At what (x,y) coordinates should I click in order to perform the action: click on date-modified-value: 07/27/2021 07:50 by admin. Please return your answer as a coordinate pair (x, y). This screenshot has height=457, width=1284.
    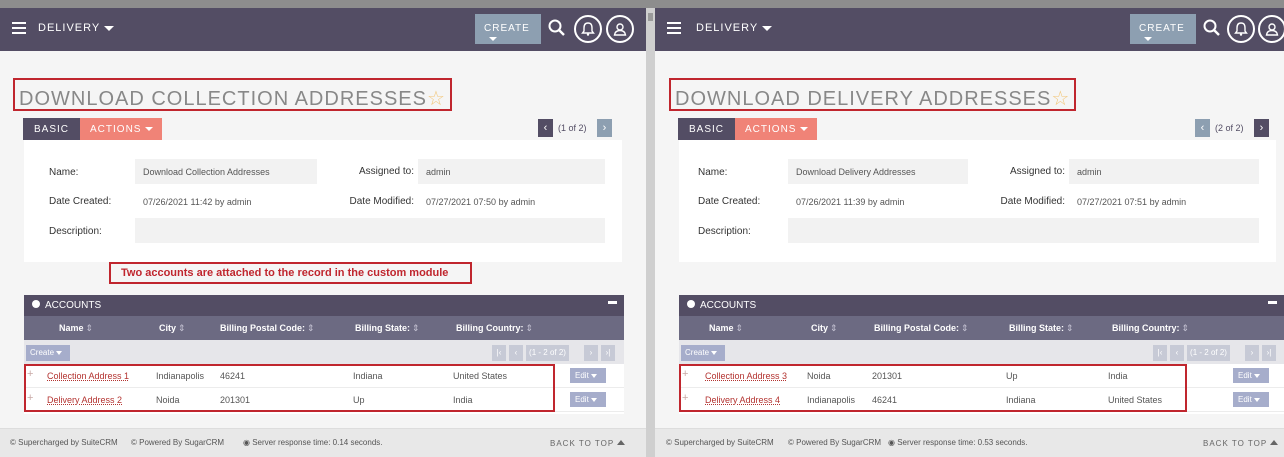
    Looking at the image, I should click on (511, 201).